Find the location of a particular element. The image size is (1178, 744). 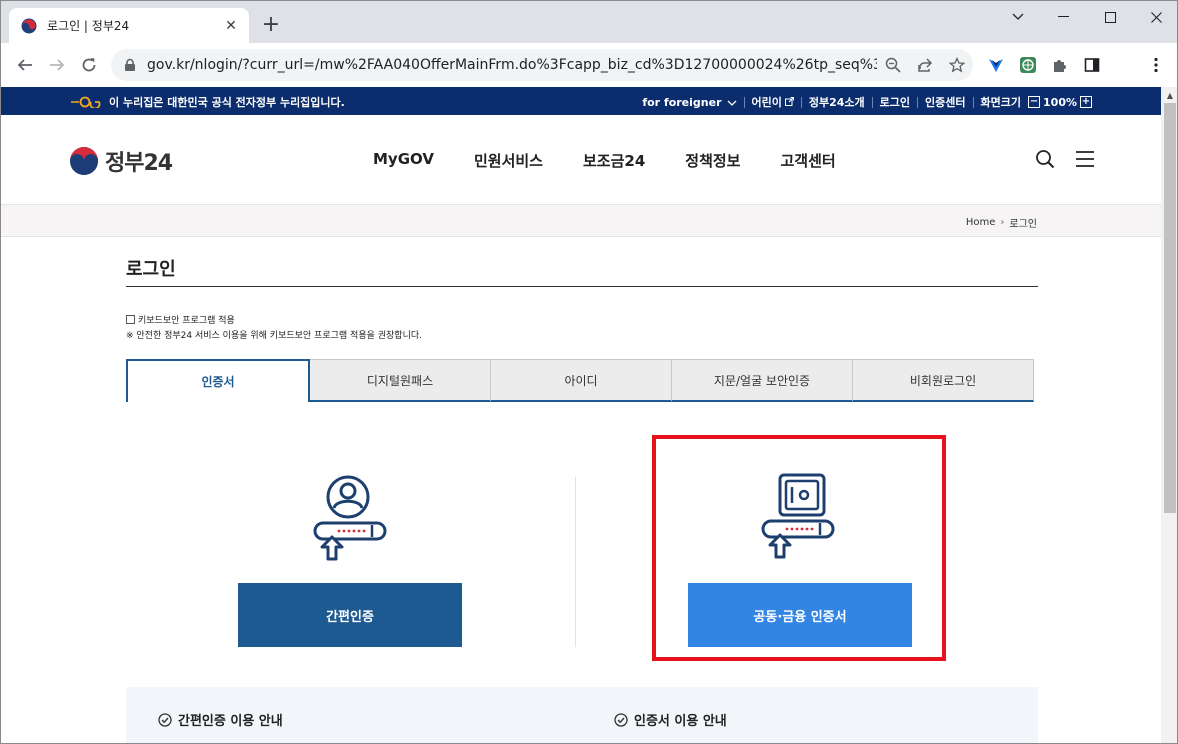

gov24-logo: 정부24 is located at coordinates (121, 161).